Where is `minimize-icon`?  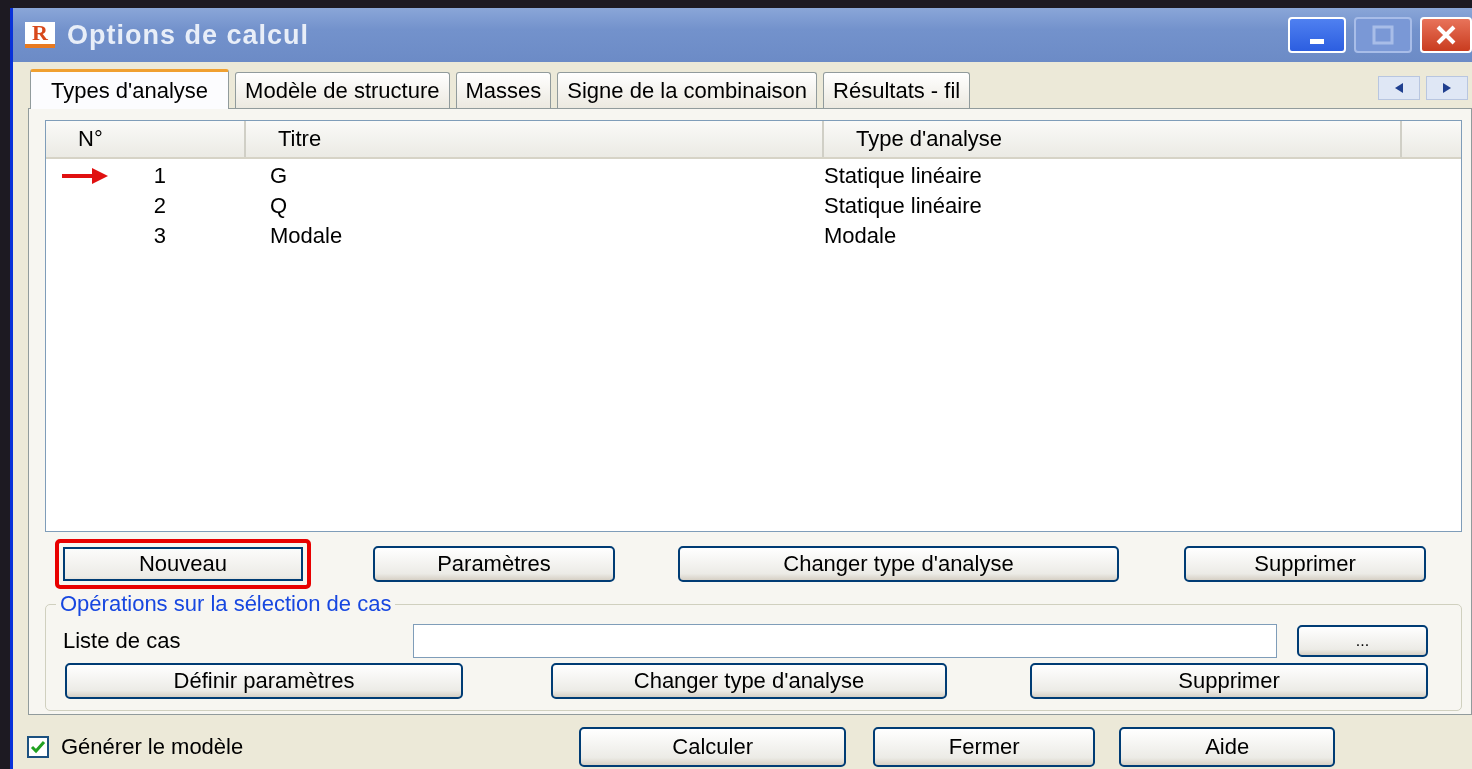 minimize-icon is located at coordinates (1317, 41).